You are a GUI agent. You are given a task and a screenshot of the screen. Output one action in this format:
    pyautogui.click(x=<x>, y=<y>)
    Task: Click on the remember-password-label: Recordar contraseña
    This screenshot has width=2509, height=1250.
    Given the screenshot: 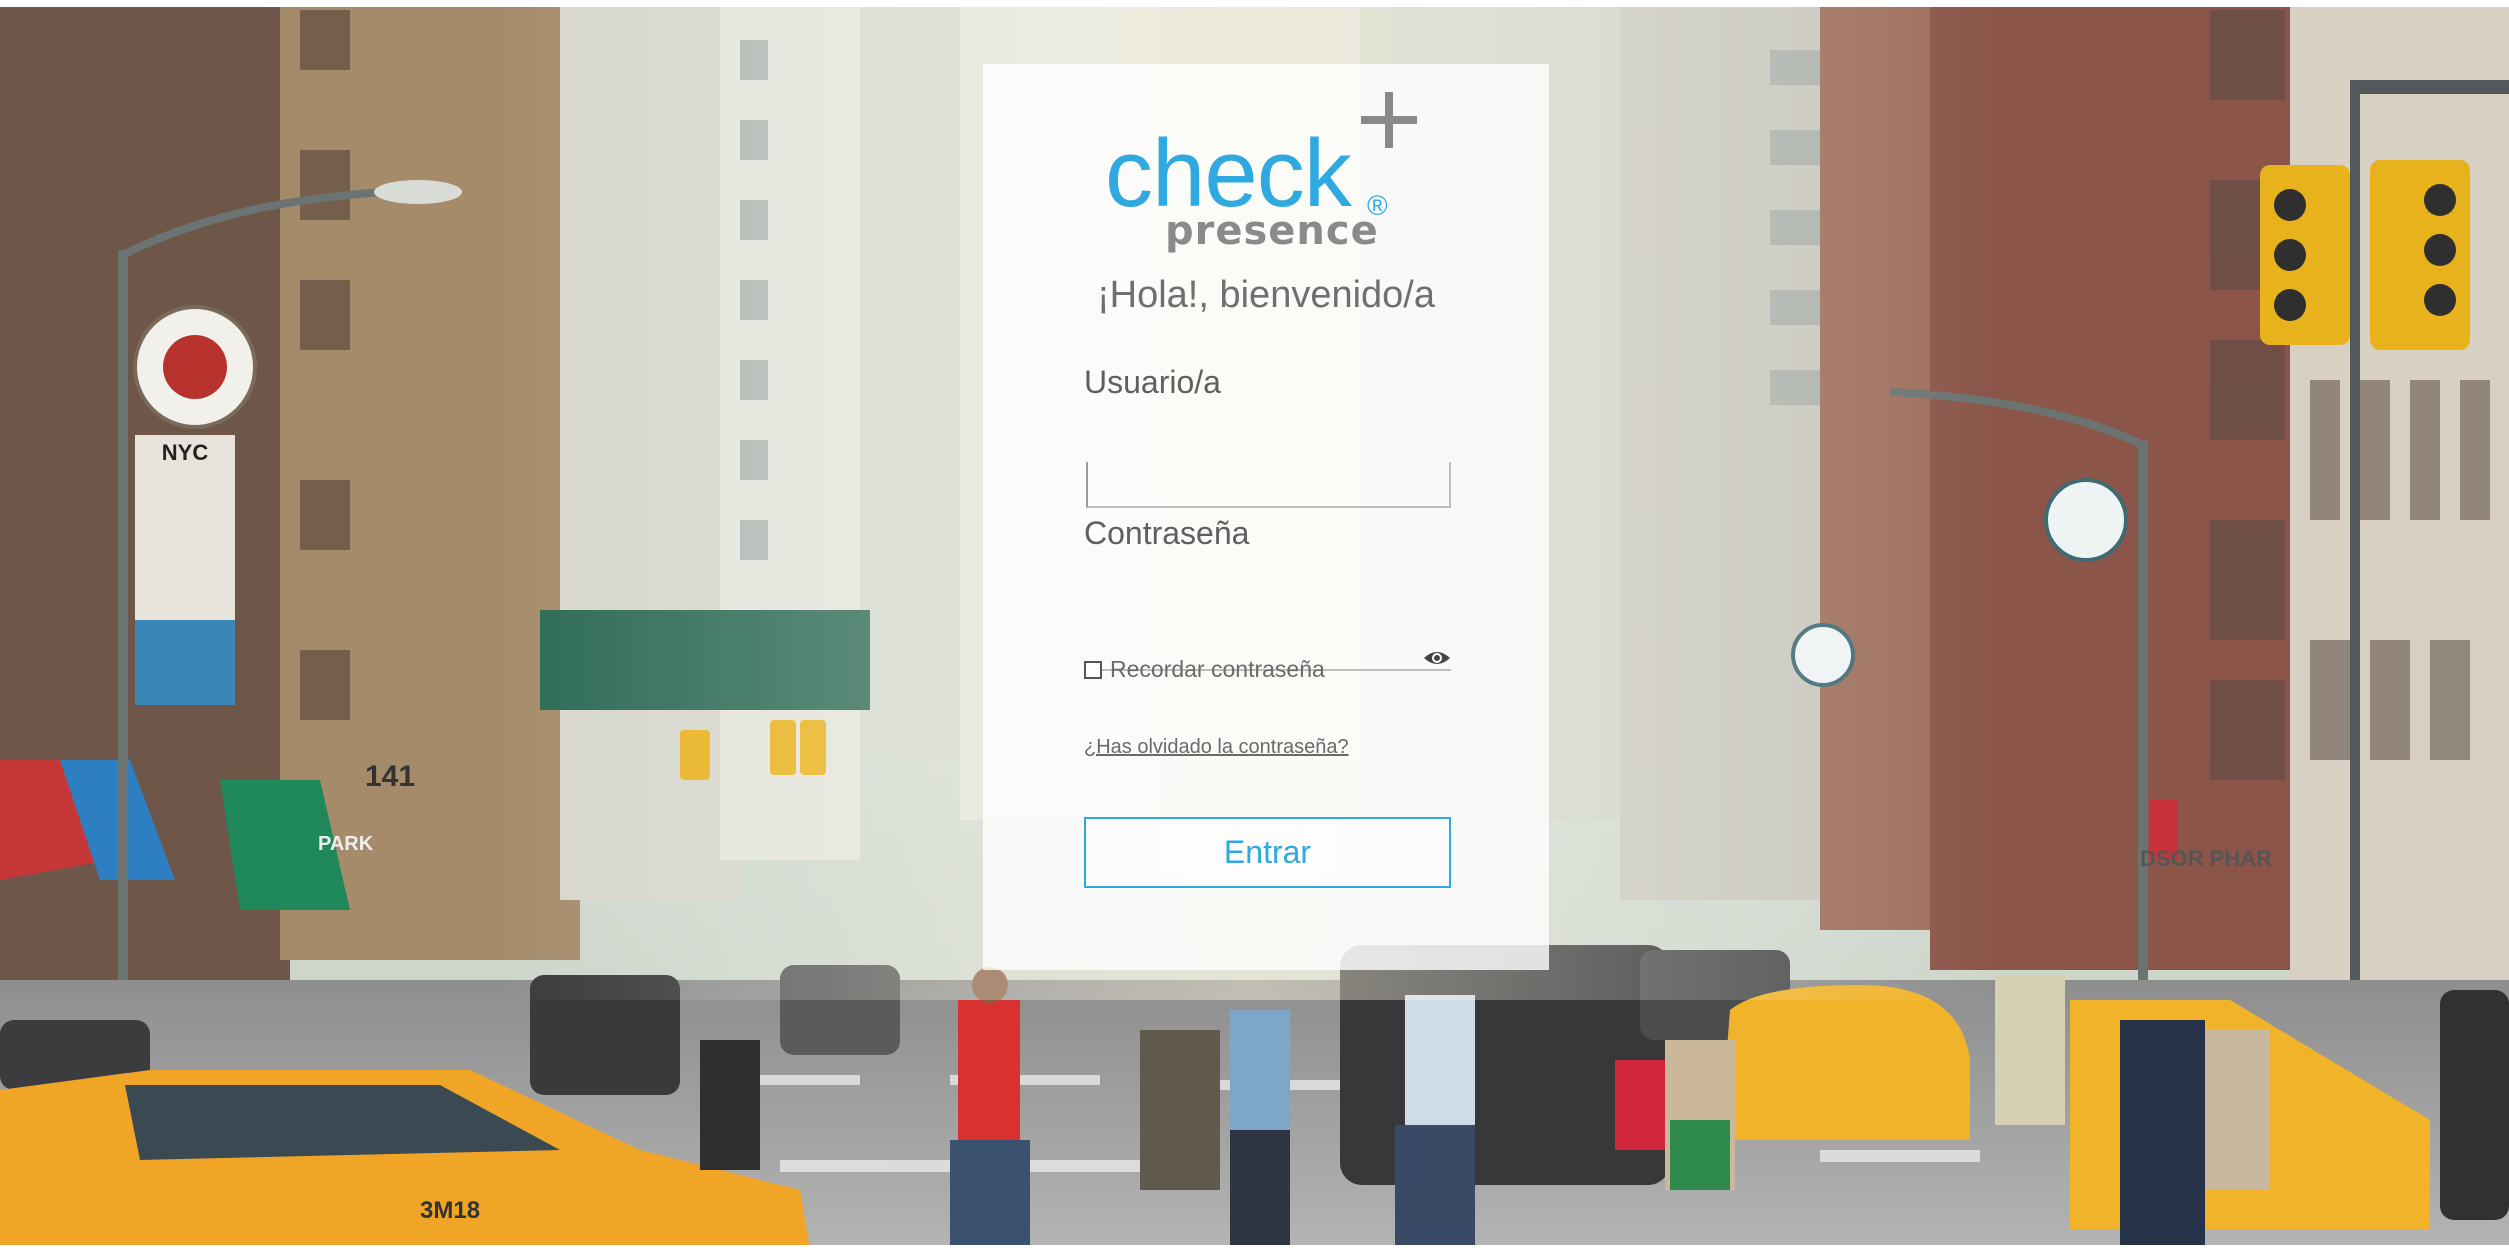 What is the action you would take?
    pyautogui.click(x=1217, y=669)
    